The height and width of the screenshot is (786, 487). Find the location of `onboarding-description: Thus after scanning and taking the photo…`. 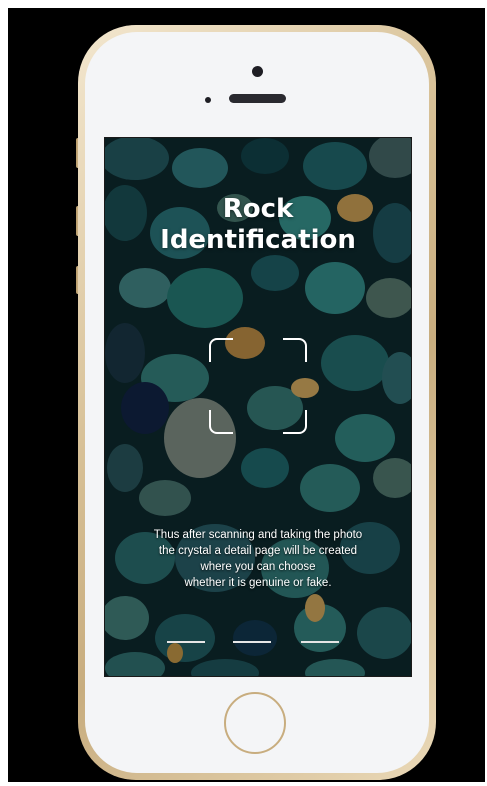

onboarding-description: Thus after scanning and taking the photo… is located at coordinates (258, 559).